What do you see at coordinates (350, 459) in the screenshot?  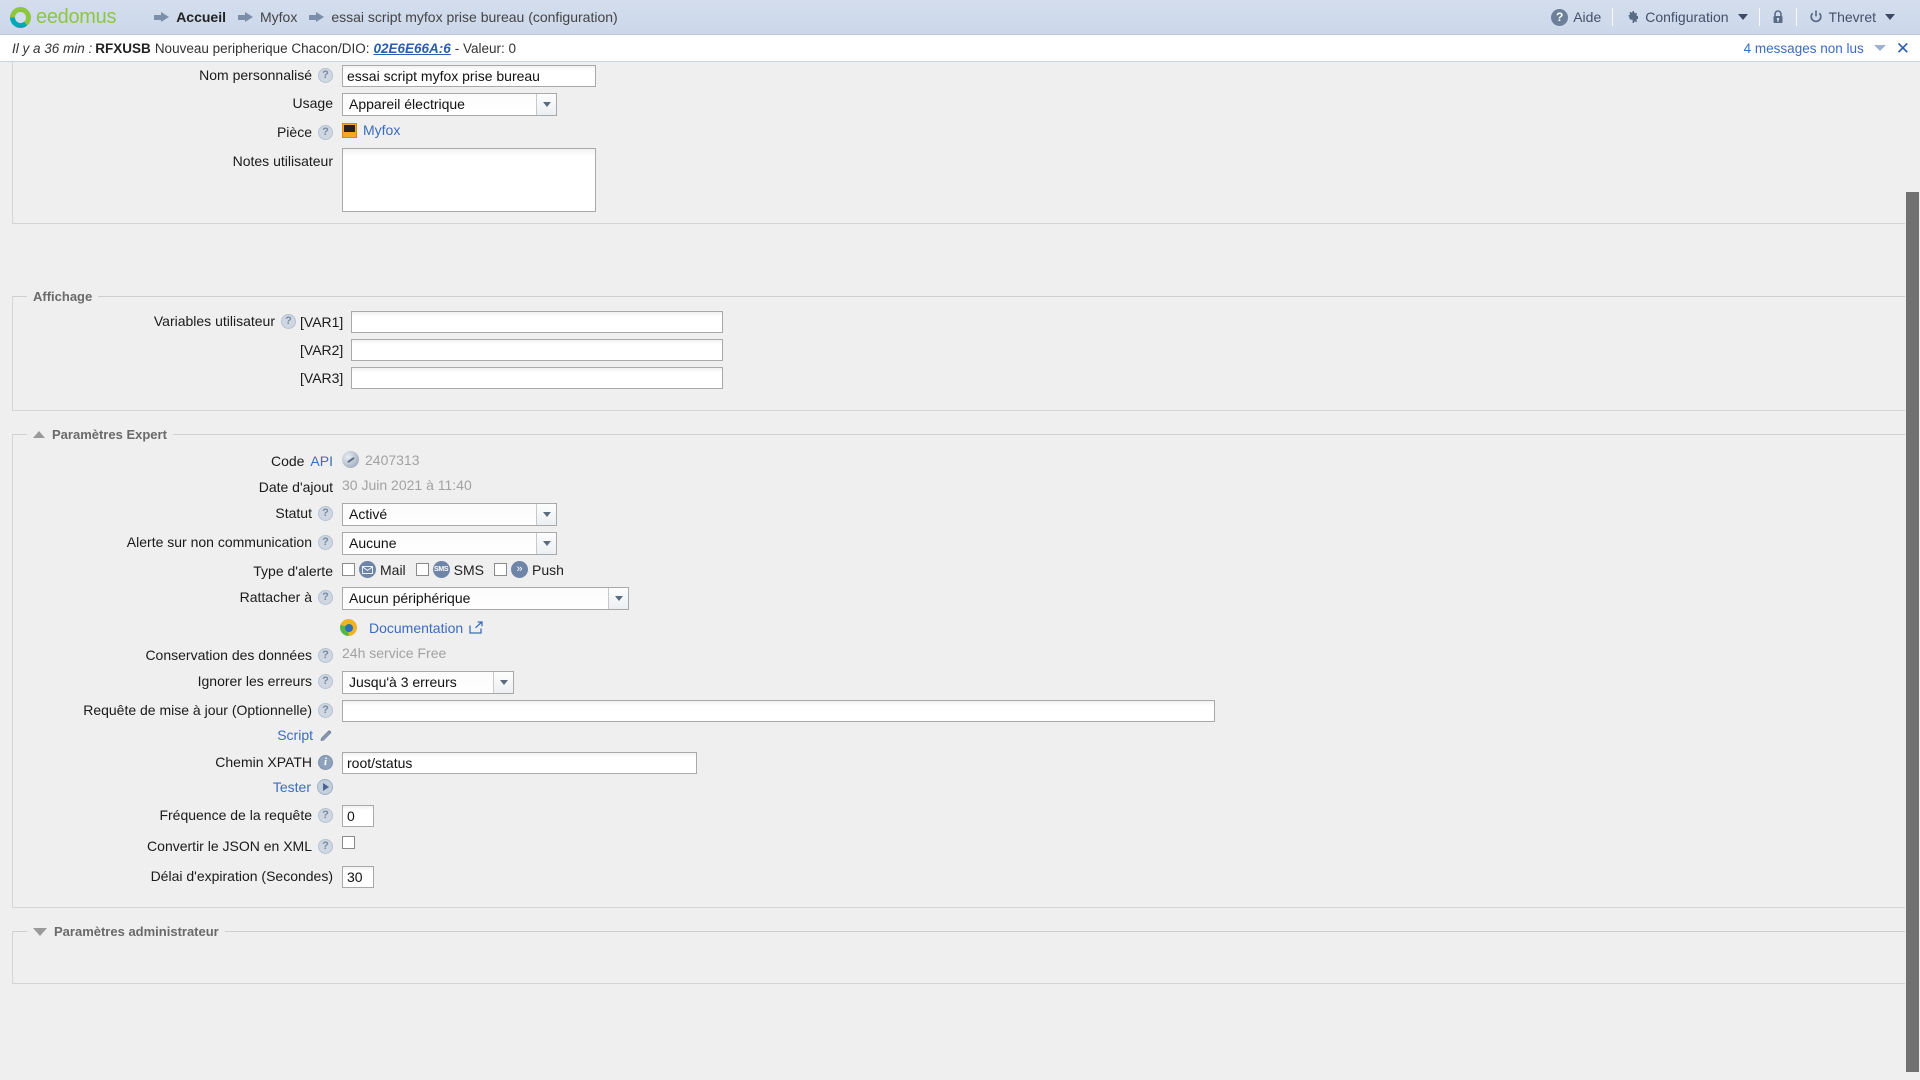 I see `key-icon` at bounding box center [350, 459].